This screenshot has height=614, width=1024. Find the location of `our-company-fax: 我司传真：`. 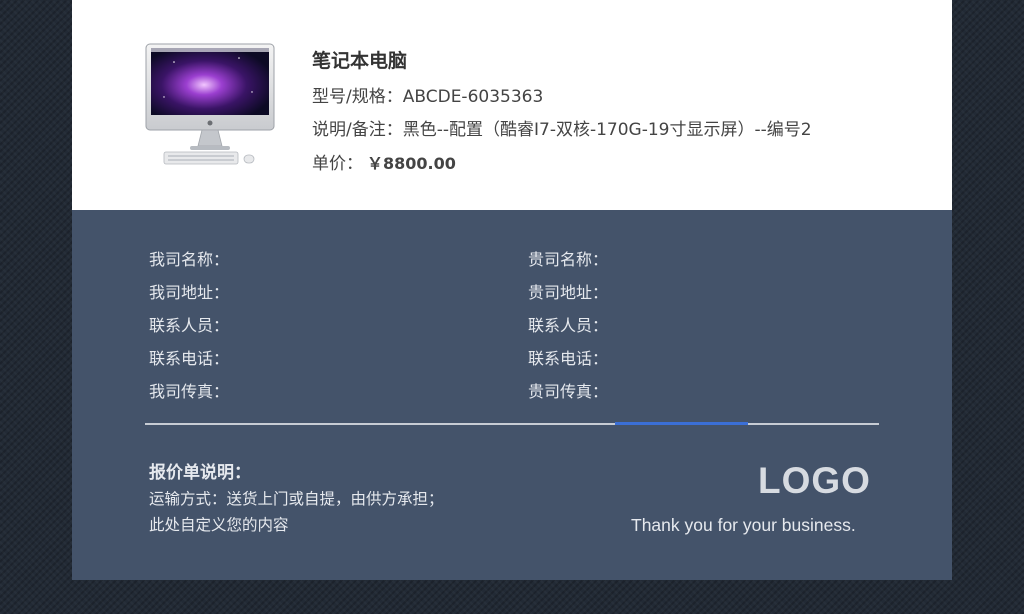

our-company-fax: 我司传真： is located at coordinates (189, 391).